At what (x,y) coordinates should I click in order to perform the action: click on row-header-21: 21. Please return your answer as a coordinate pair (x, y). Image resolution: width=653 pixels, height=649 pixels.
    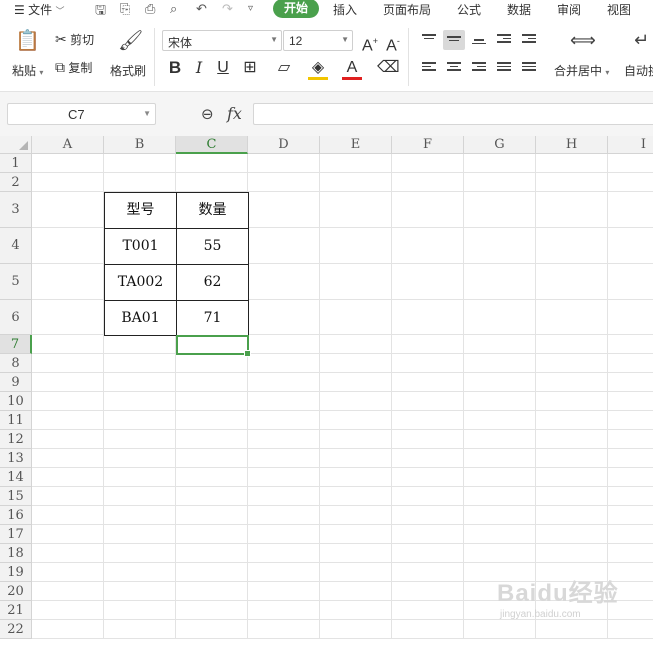
    Looking at the image, I should click on (16, 610).